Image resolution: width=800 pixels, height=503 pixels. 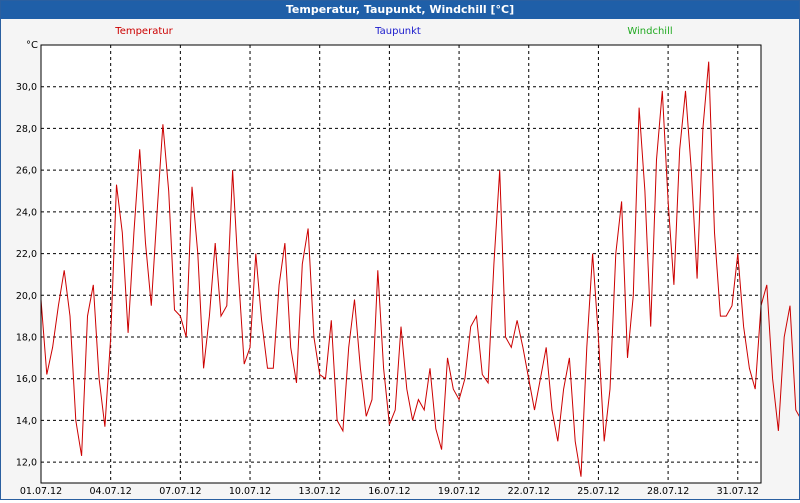 I want to click on y-tick-label: 26,0, so click(x=26, y=171).